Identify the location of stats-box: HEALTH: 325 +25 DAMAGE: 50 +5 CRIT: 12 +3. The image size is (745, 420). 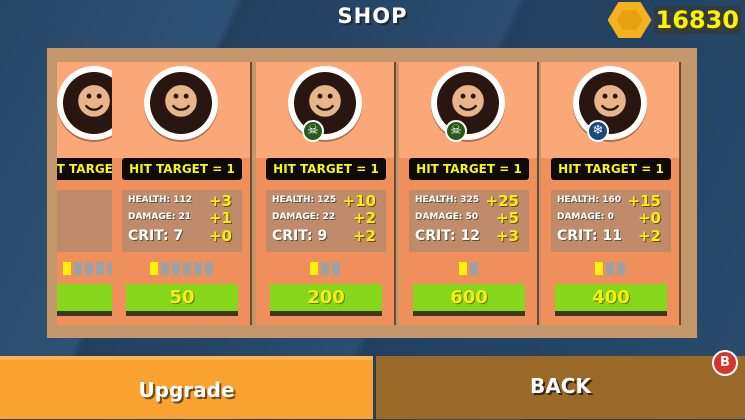
(469, 221).